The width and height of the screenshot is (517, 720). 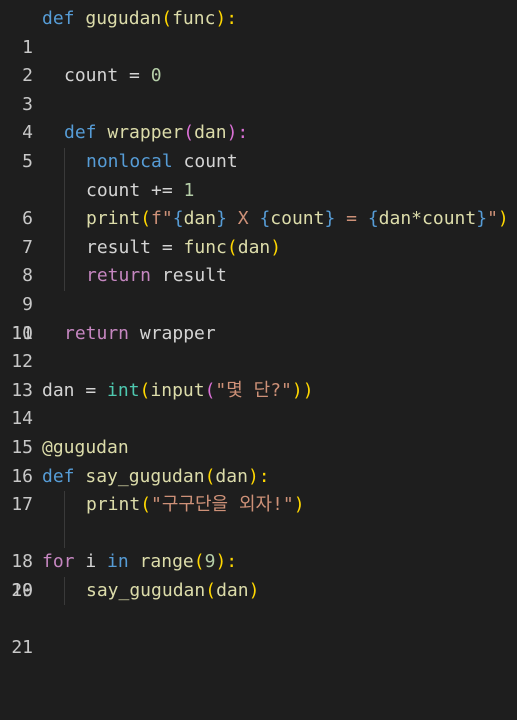 I want to click on token: dan*count, so click(x=427, y=219).